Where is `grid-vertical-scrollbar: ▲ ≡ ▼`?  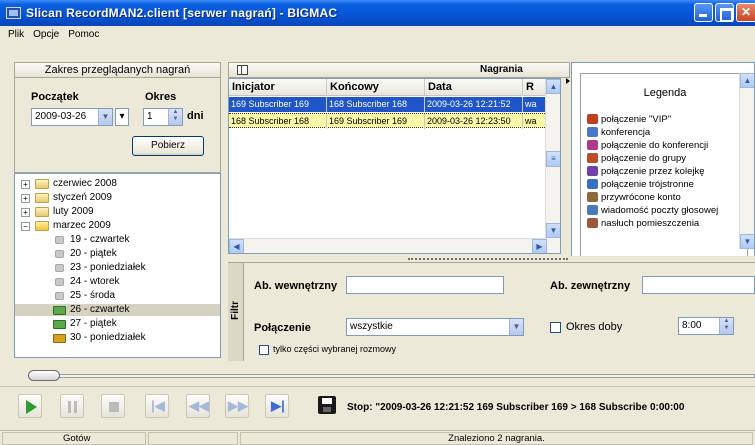 grid-vertical-scrollbar: ▲ ≡ ▼ is located at coordinates (552, 166).